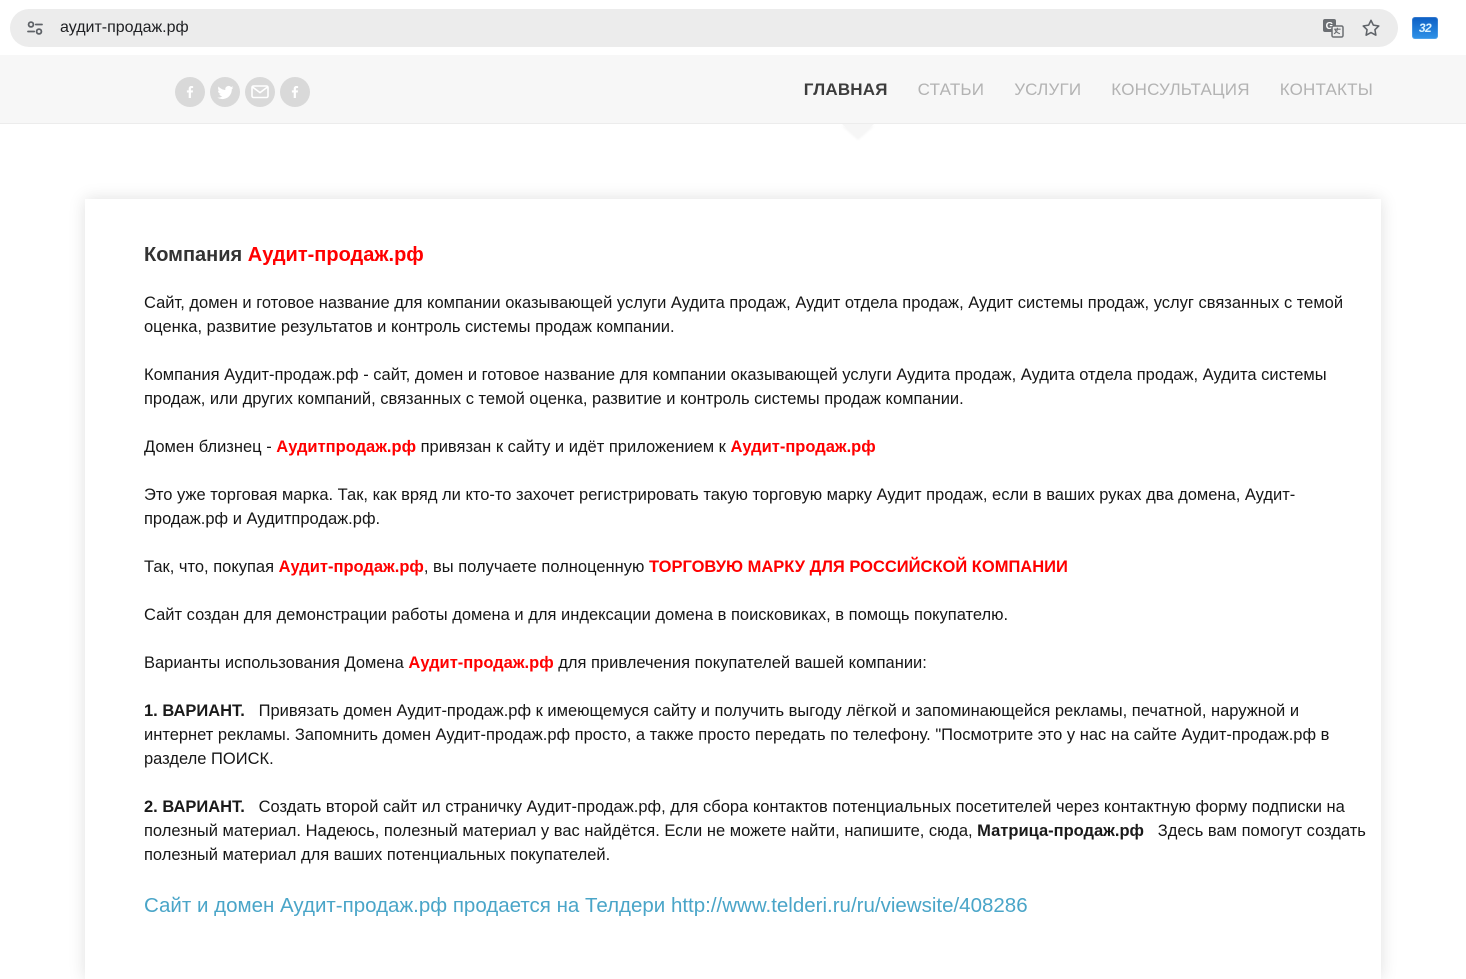  Describe the element at coordinates (225, 92) in the screenshot. I see `twitter-icon` at that location.